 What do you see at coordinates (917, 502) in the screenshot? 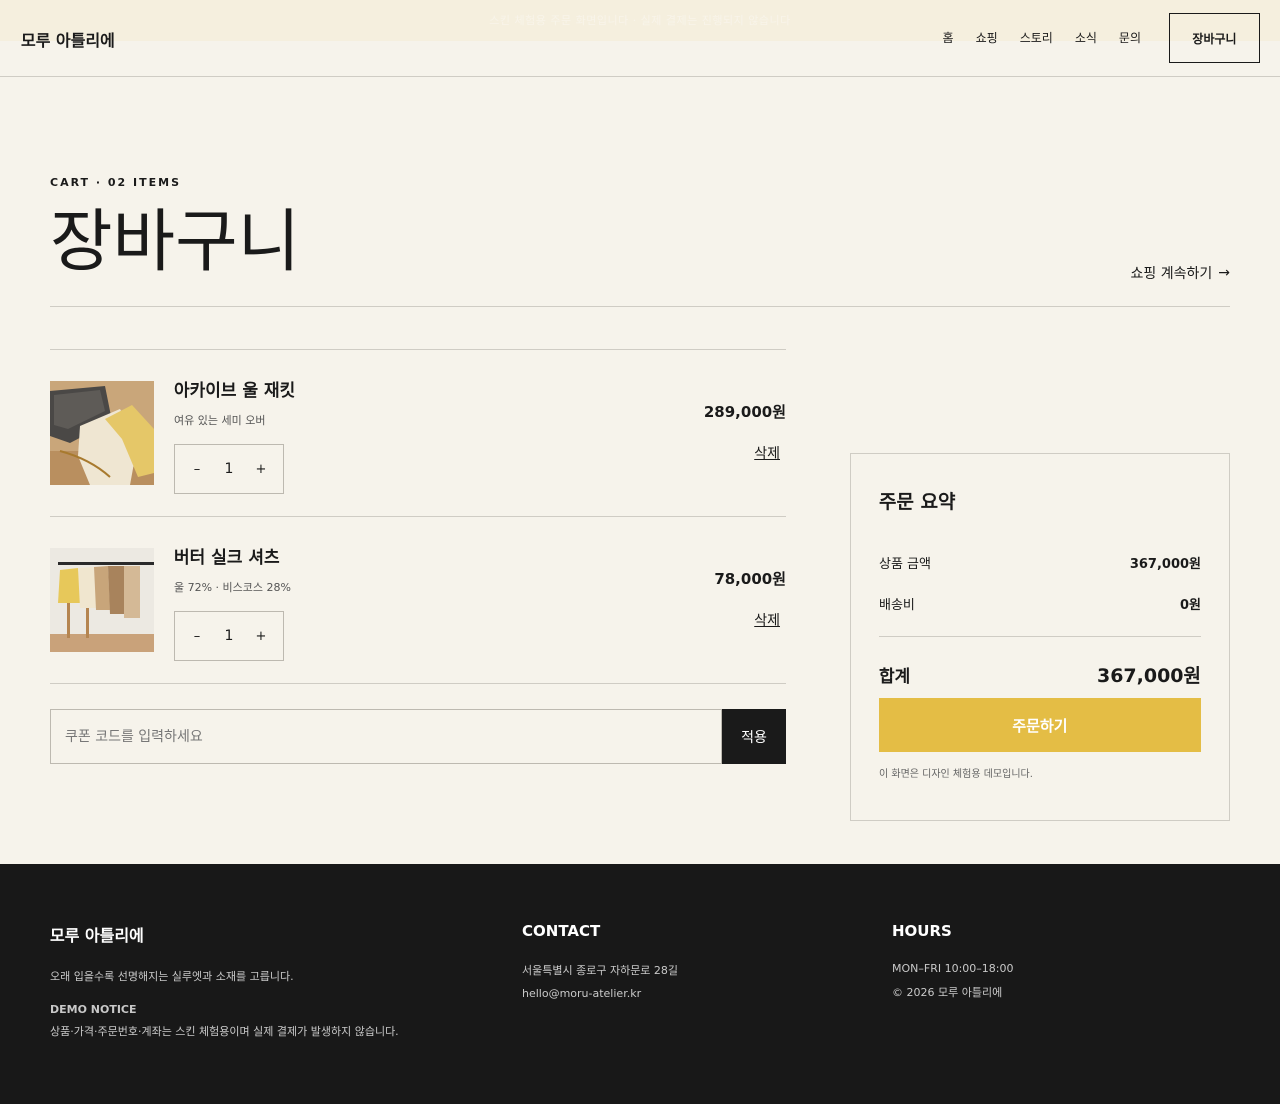
I see `summary-title: 주문 요약` at bounding box center [917, 502].